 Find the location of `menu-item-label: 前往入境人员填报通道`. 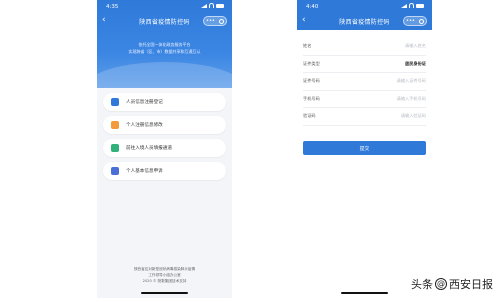

menu-item-label: 前往入境人员填报通道 is located at coordinates (149, 148).